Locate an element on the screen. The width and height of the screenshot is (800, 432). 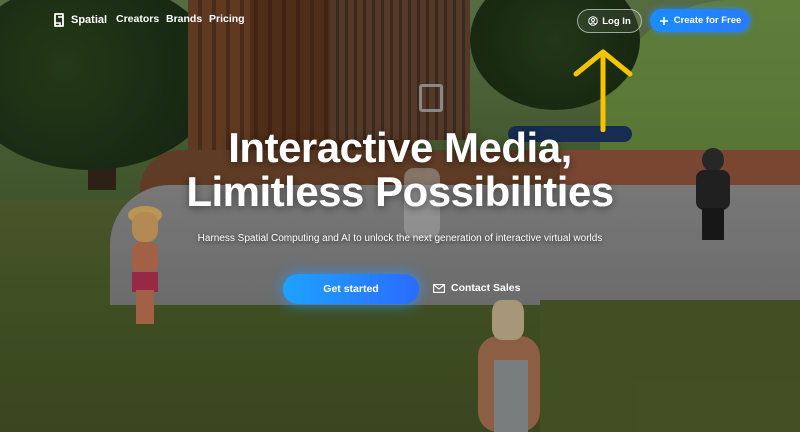
contact-sales-link: Contact Sales is located at coordinates (476, 288).